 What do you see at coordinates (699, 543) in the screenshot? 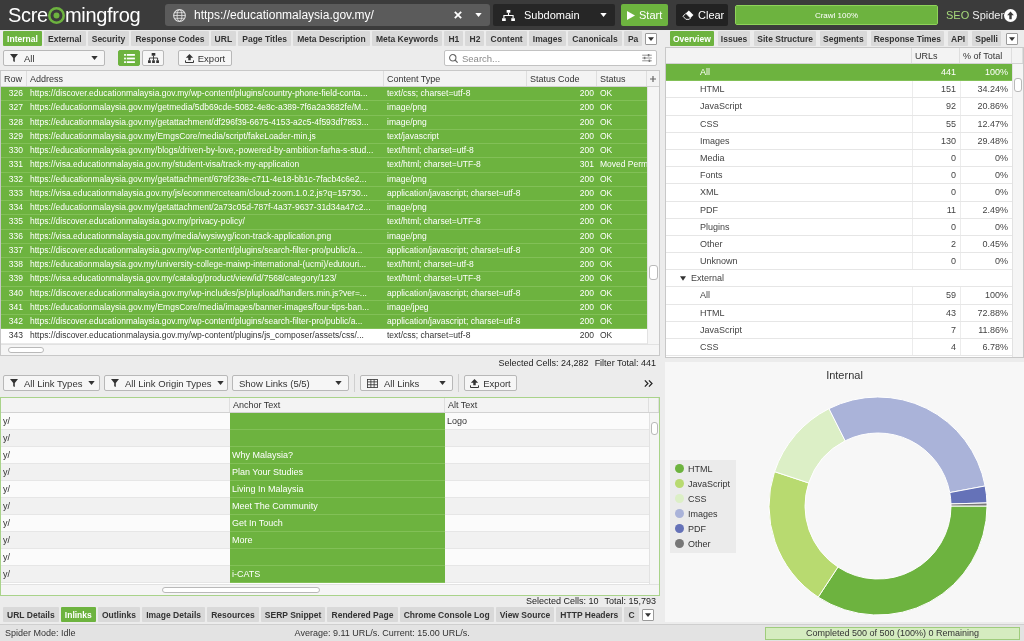
I see `legend-label: Other` at bounding box center [699, 543].